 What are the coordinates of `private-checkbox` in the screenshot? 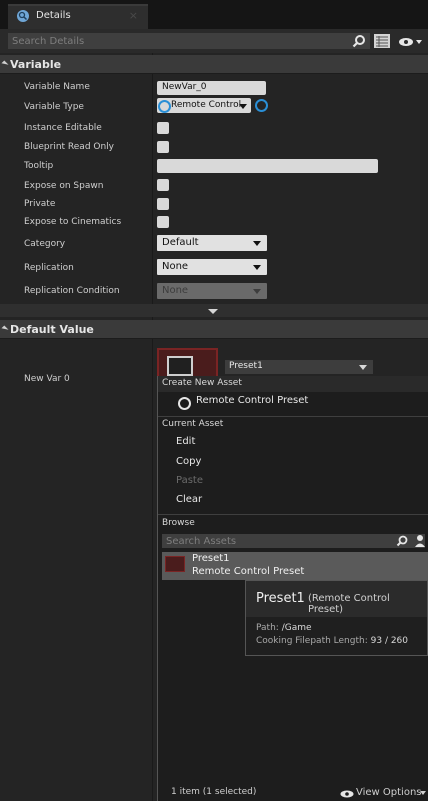 It's located at (163, 204).